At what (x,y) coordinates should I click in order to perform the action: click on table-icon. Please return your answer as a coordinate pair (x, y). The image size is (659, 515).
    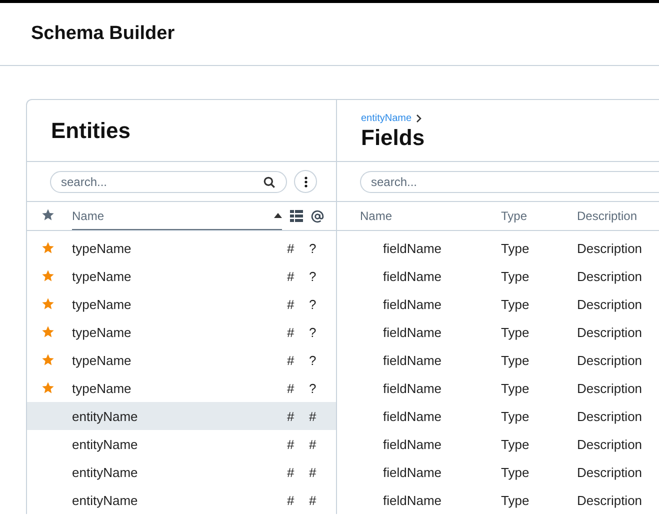
    Looking at the image, I should click on (296, 216).